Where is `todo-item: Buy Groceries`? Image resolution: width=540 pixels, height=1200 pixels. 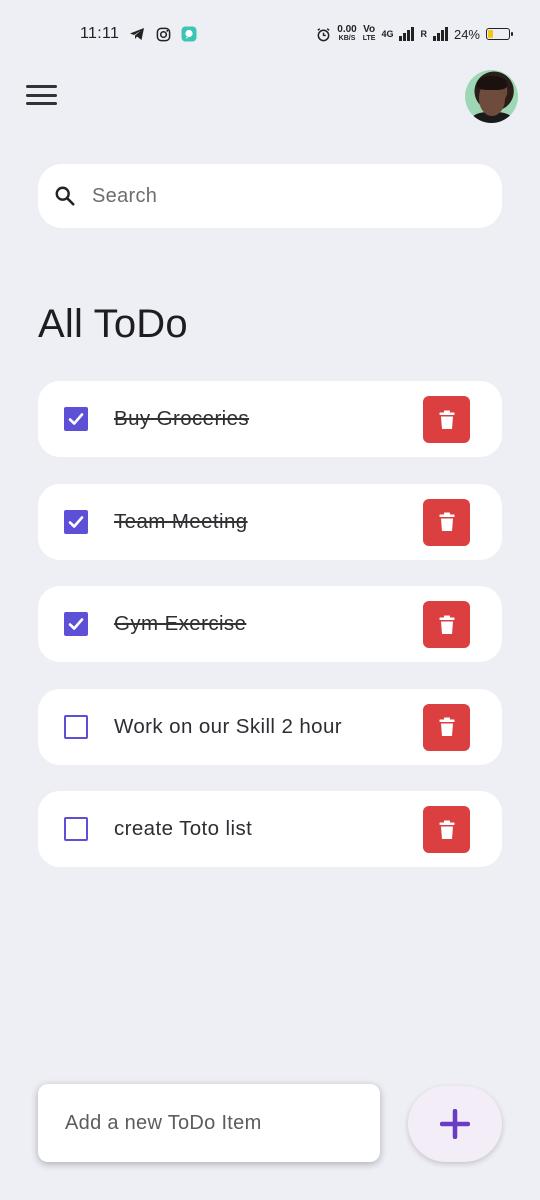 todo-item: Buy Groceries is located at coordinates (270, 419).